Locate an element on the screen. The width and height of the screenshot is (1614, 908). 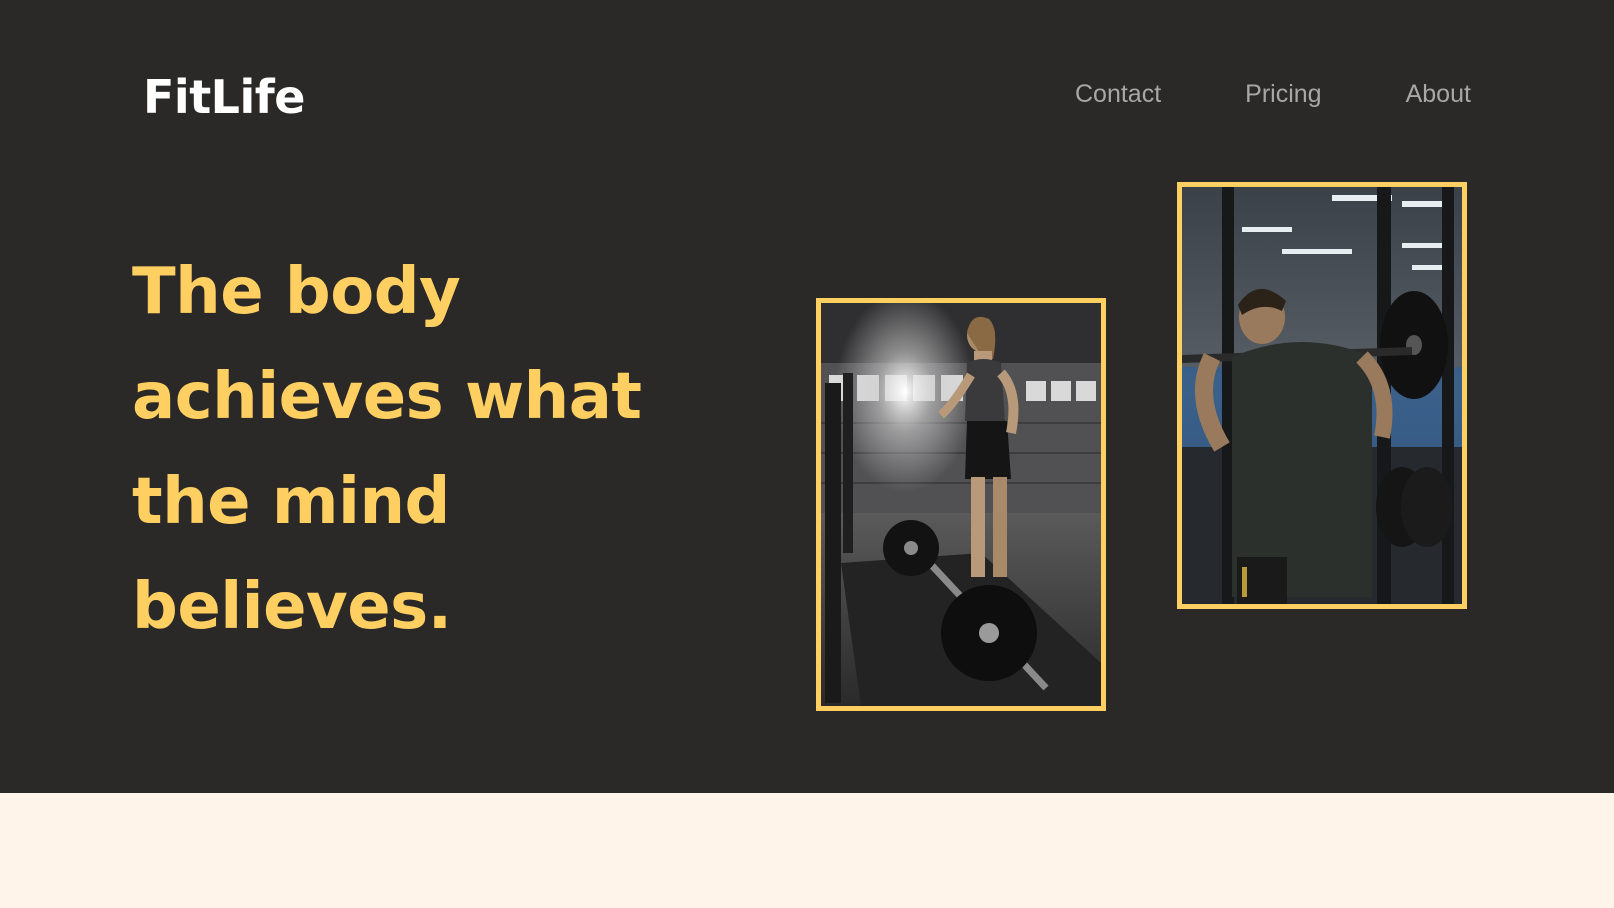
man-squat-rack-photo is located at coordinates (1322, 395).